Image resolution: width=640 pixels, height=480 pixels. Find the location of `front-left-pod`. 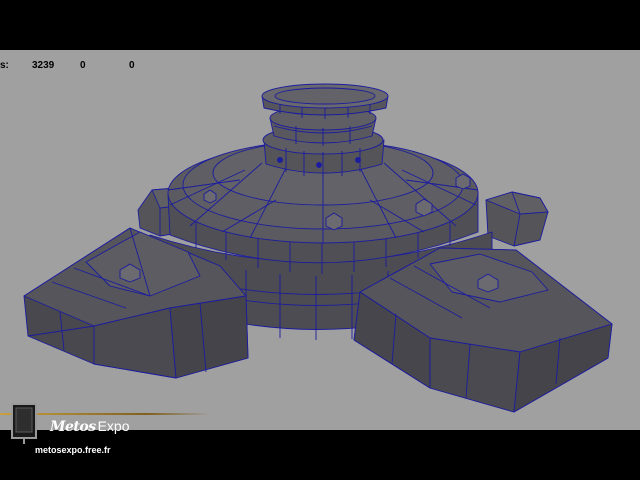

front-left-pod is located at coordinates (136, 303).